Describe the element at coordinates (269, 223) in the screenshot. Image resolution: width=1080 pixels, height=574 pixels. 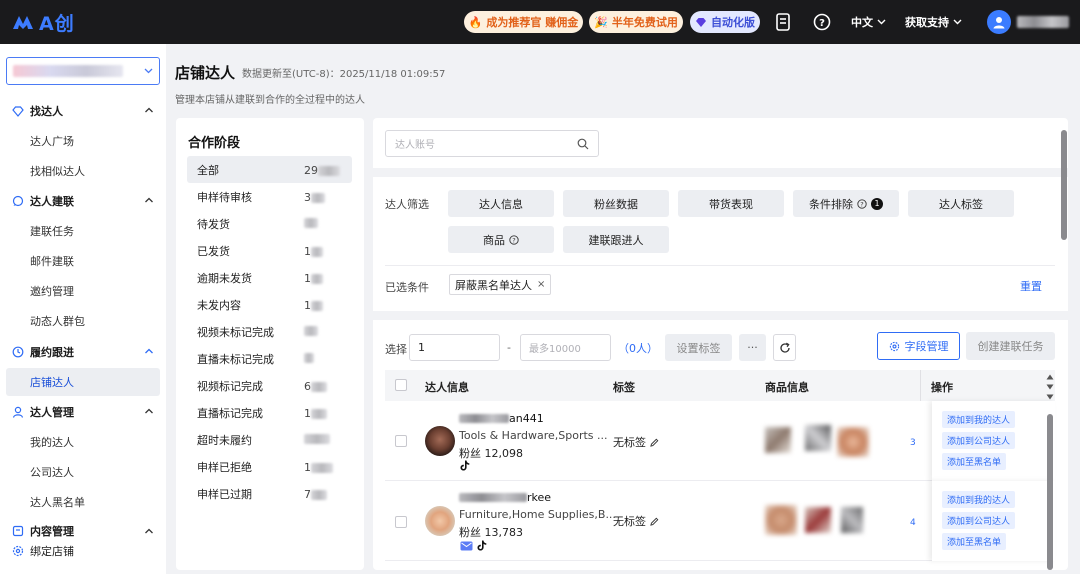
I see `stage-item: 待发货` at that location.